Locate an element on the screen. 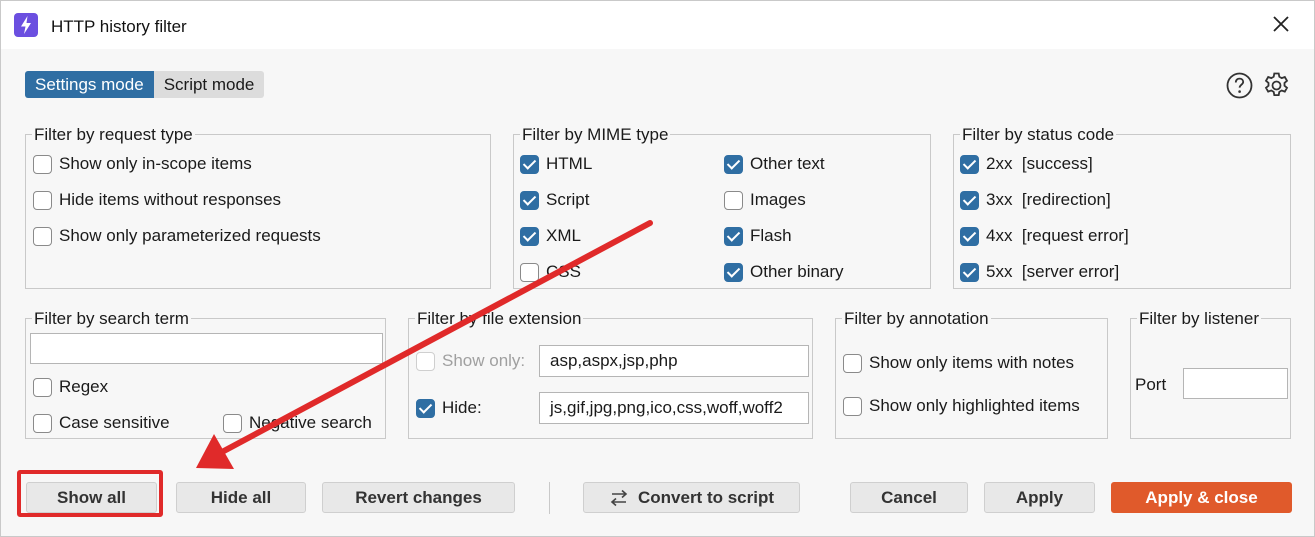 The height and width of the screenshot is (537, 1315). mime-other-text-checkbox is located at coordinates (733, 164).